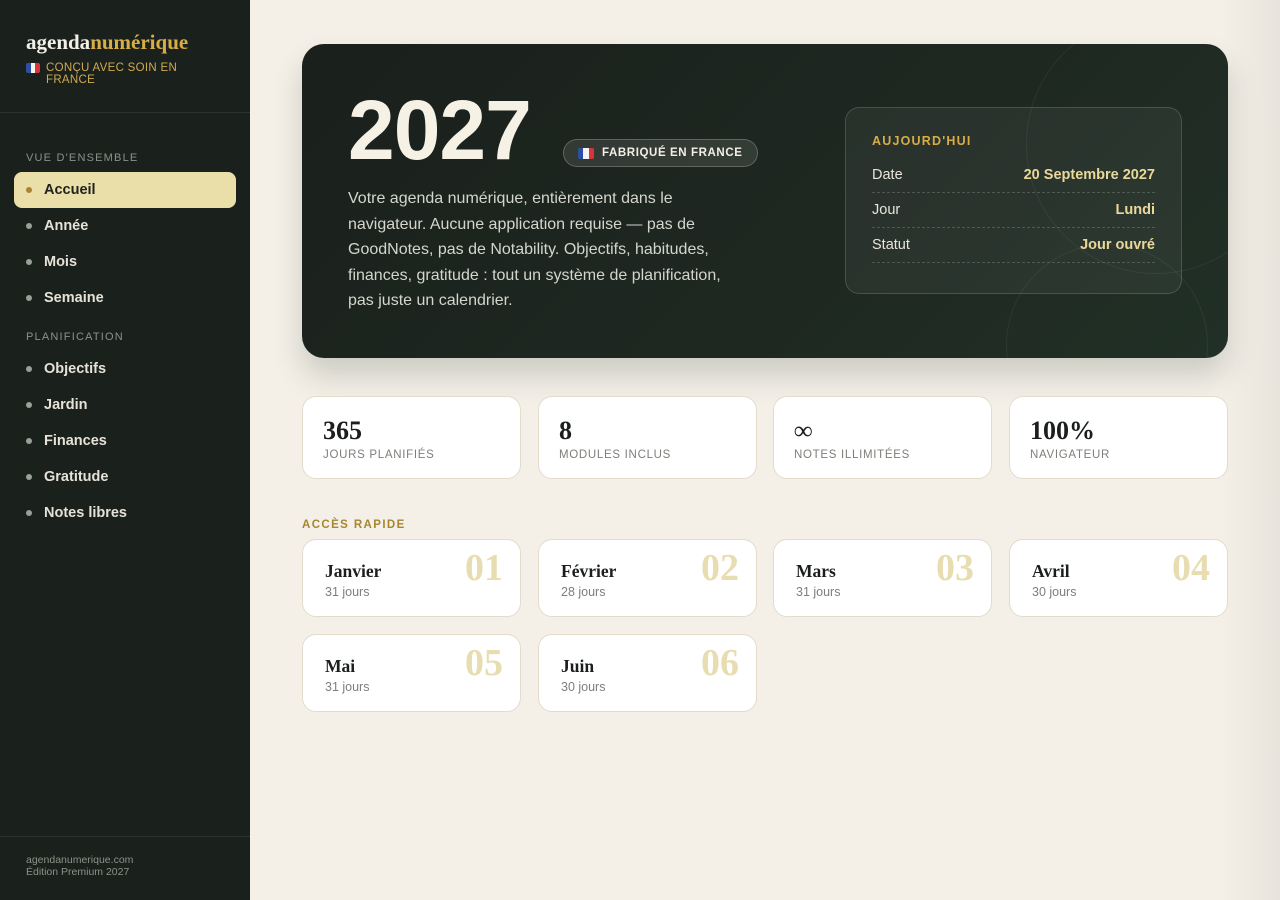  What do you see at coordinates (1013, 245) in the screenshot?
I see `today-row-status: Statut Jour ouvré` at bounding box center [1013, 245].